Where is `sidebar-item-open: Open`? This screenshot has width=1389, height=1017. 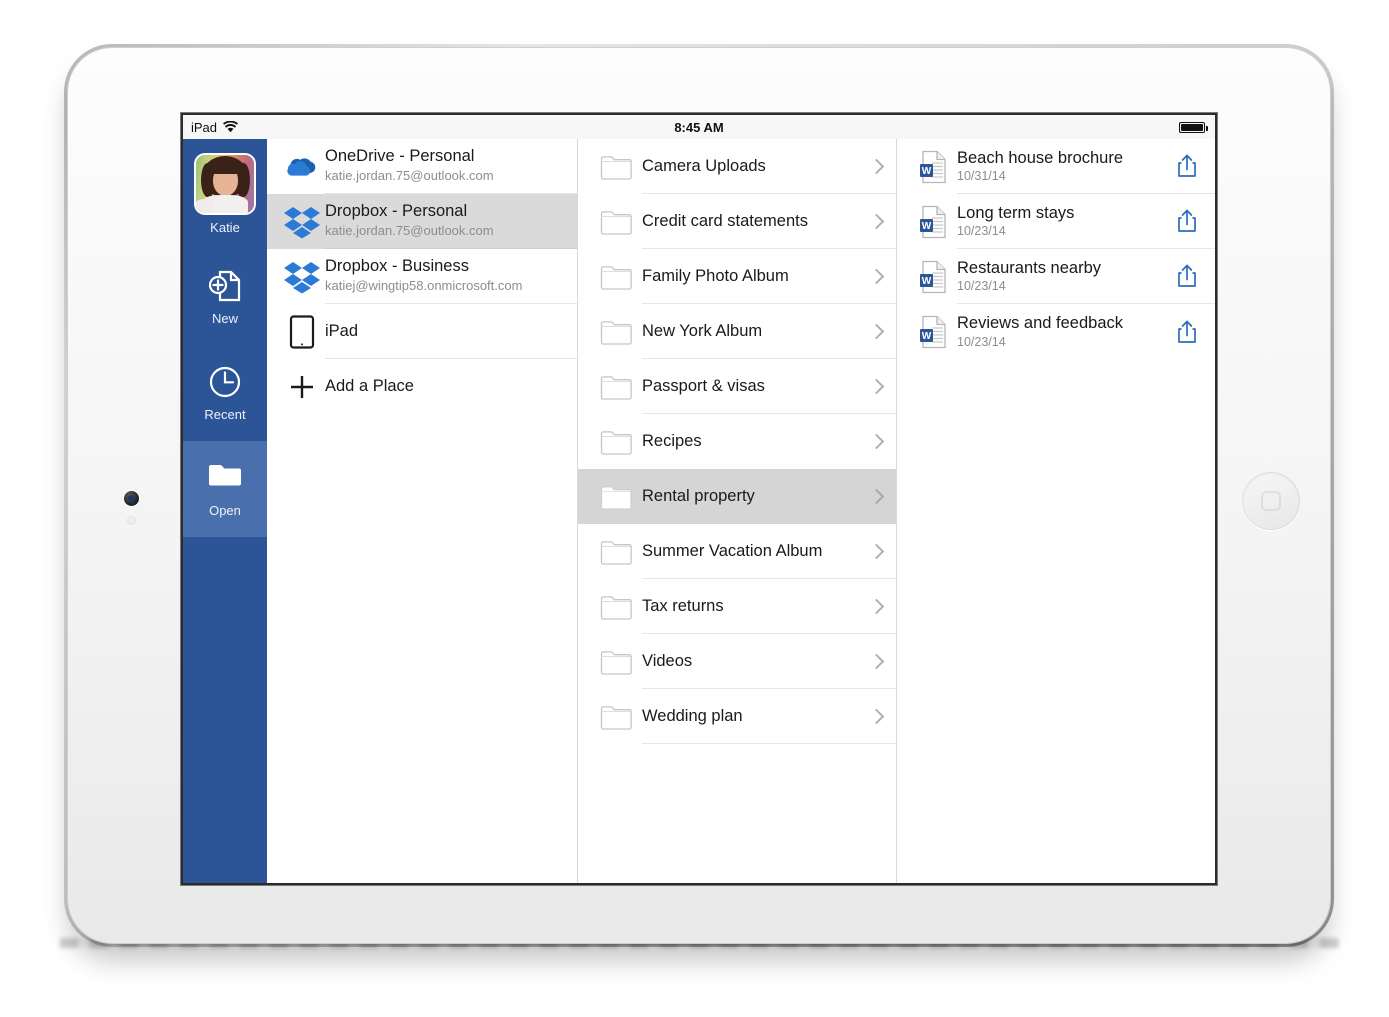
sidebar-item-open: Open is located at coordinates (225, 489).